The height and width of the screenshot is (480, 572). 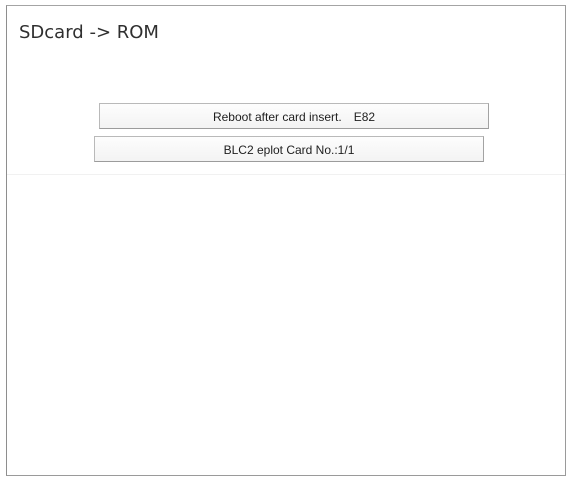 I want to click on reboot-message-box: Reboot after card insert. E82, so click(x=294, y=116).